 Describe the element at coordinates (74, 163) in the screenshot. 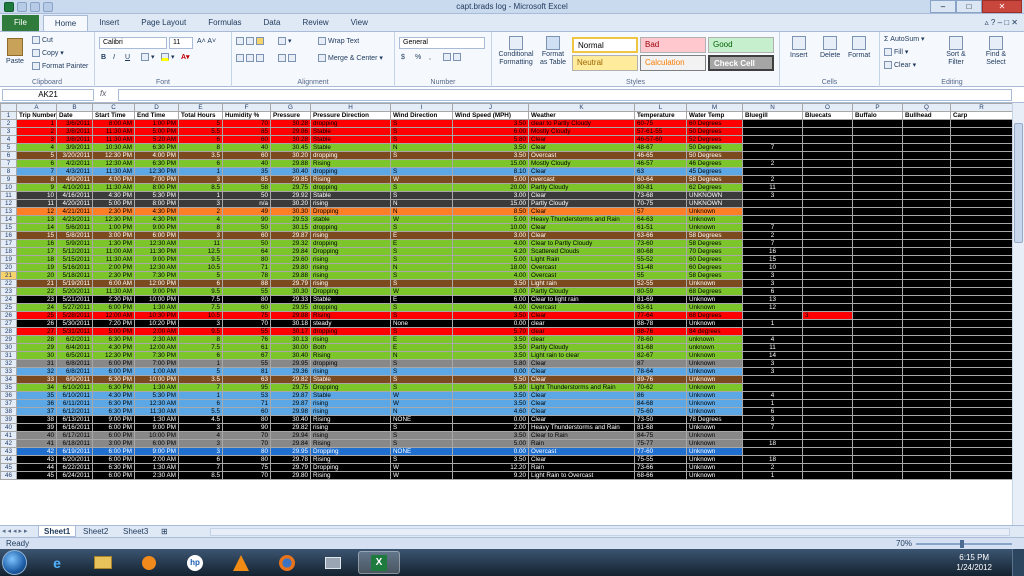

I see `table-cell: 4/2/2011` at that location.